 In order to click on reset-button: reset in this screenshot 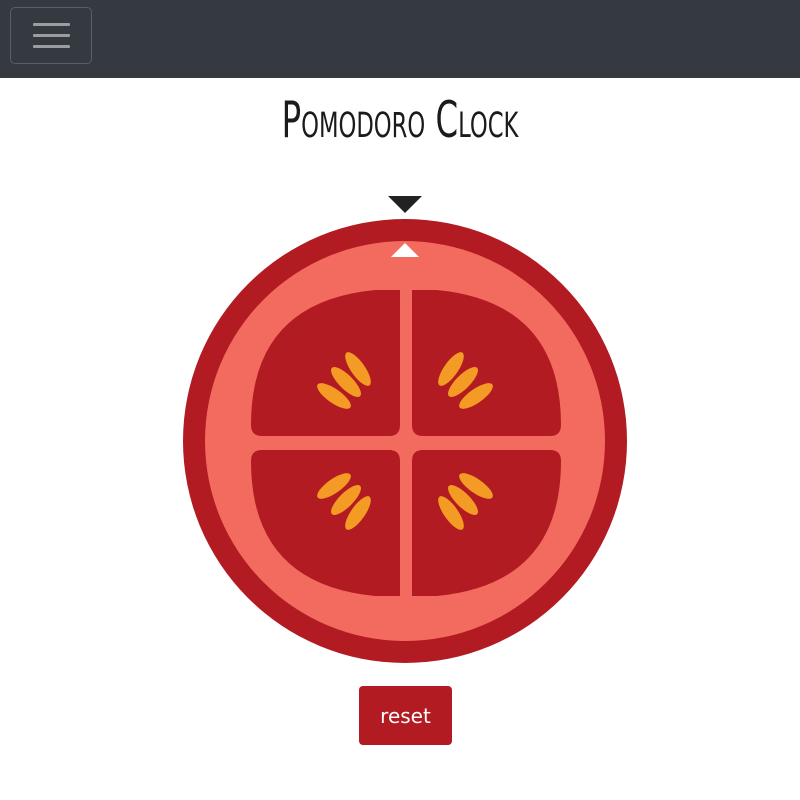, I will do `click(405, 715)`.